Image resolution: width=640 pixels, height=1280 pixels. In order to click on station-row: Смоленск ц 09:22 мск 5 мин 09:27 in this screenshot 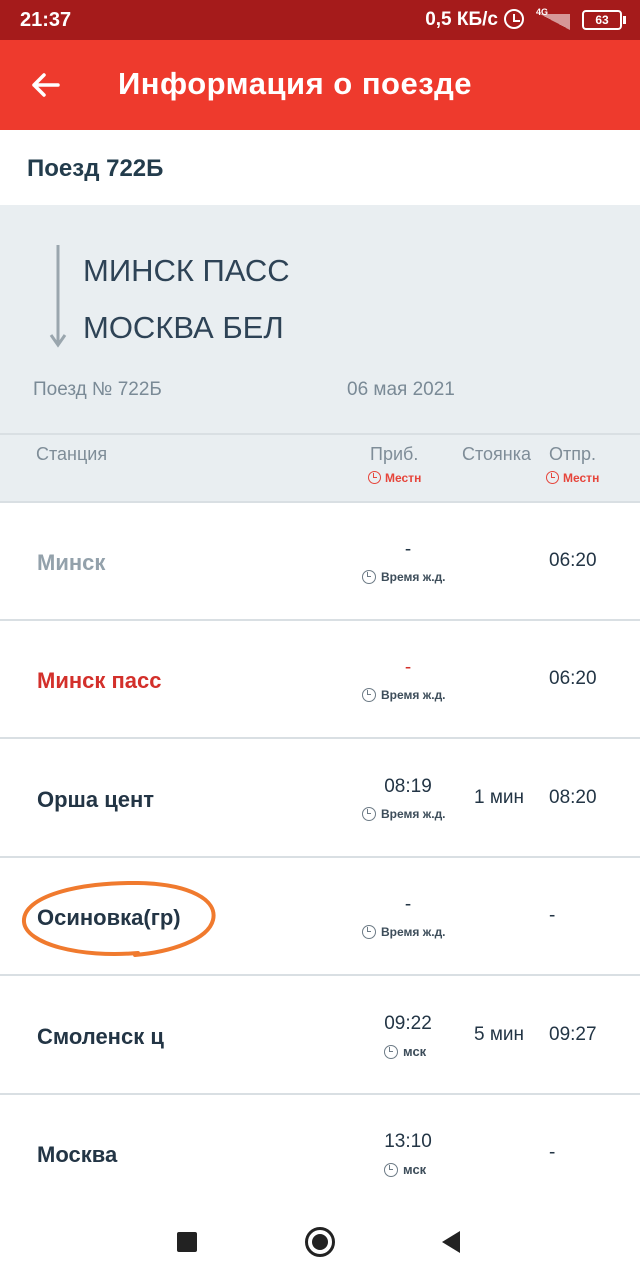, I will do `click(320, 1036)`.